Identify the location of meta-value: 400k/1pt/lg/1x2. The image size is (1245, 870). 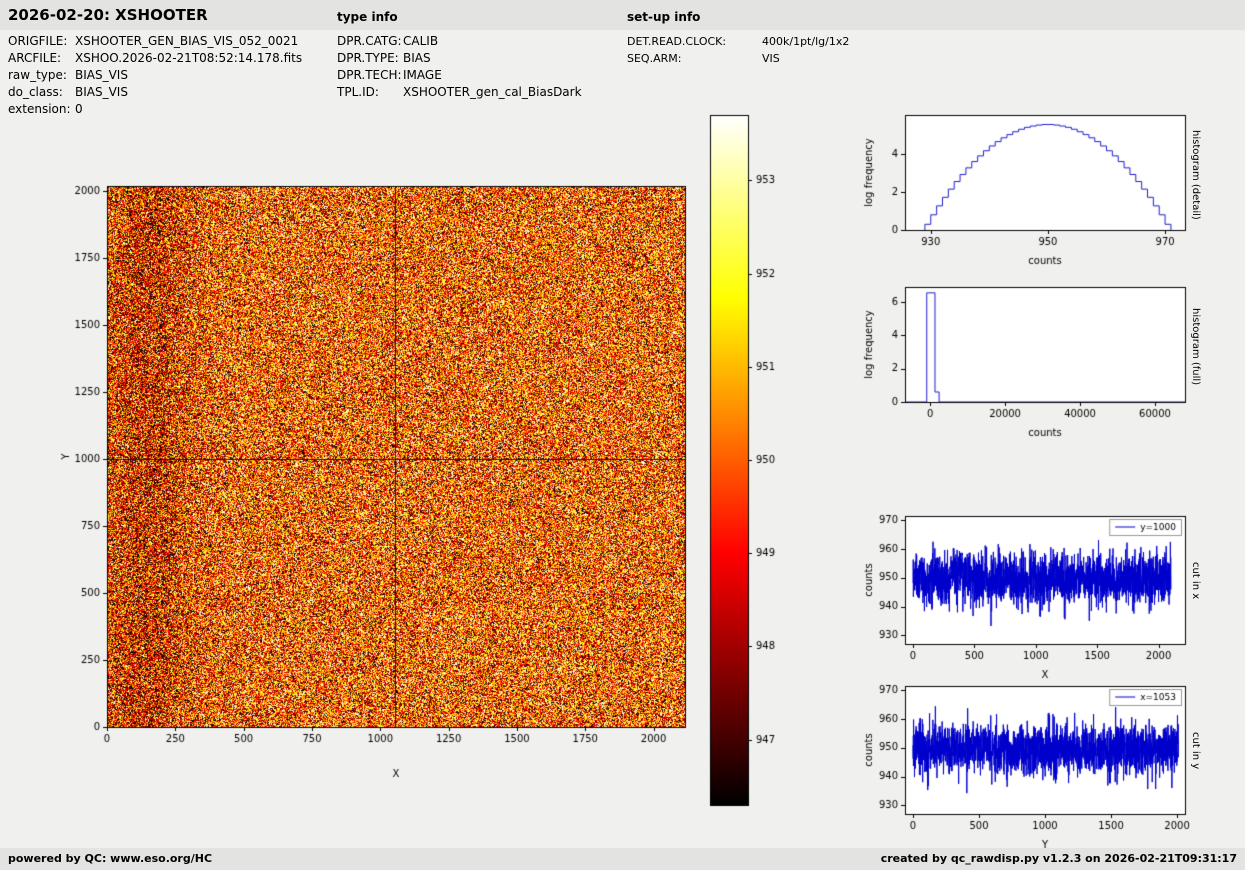
(806, 41).